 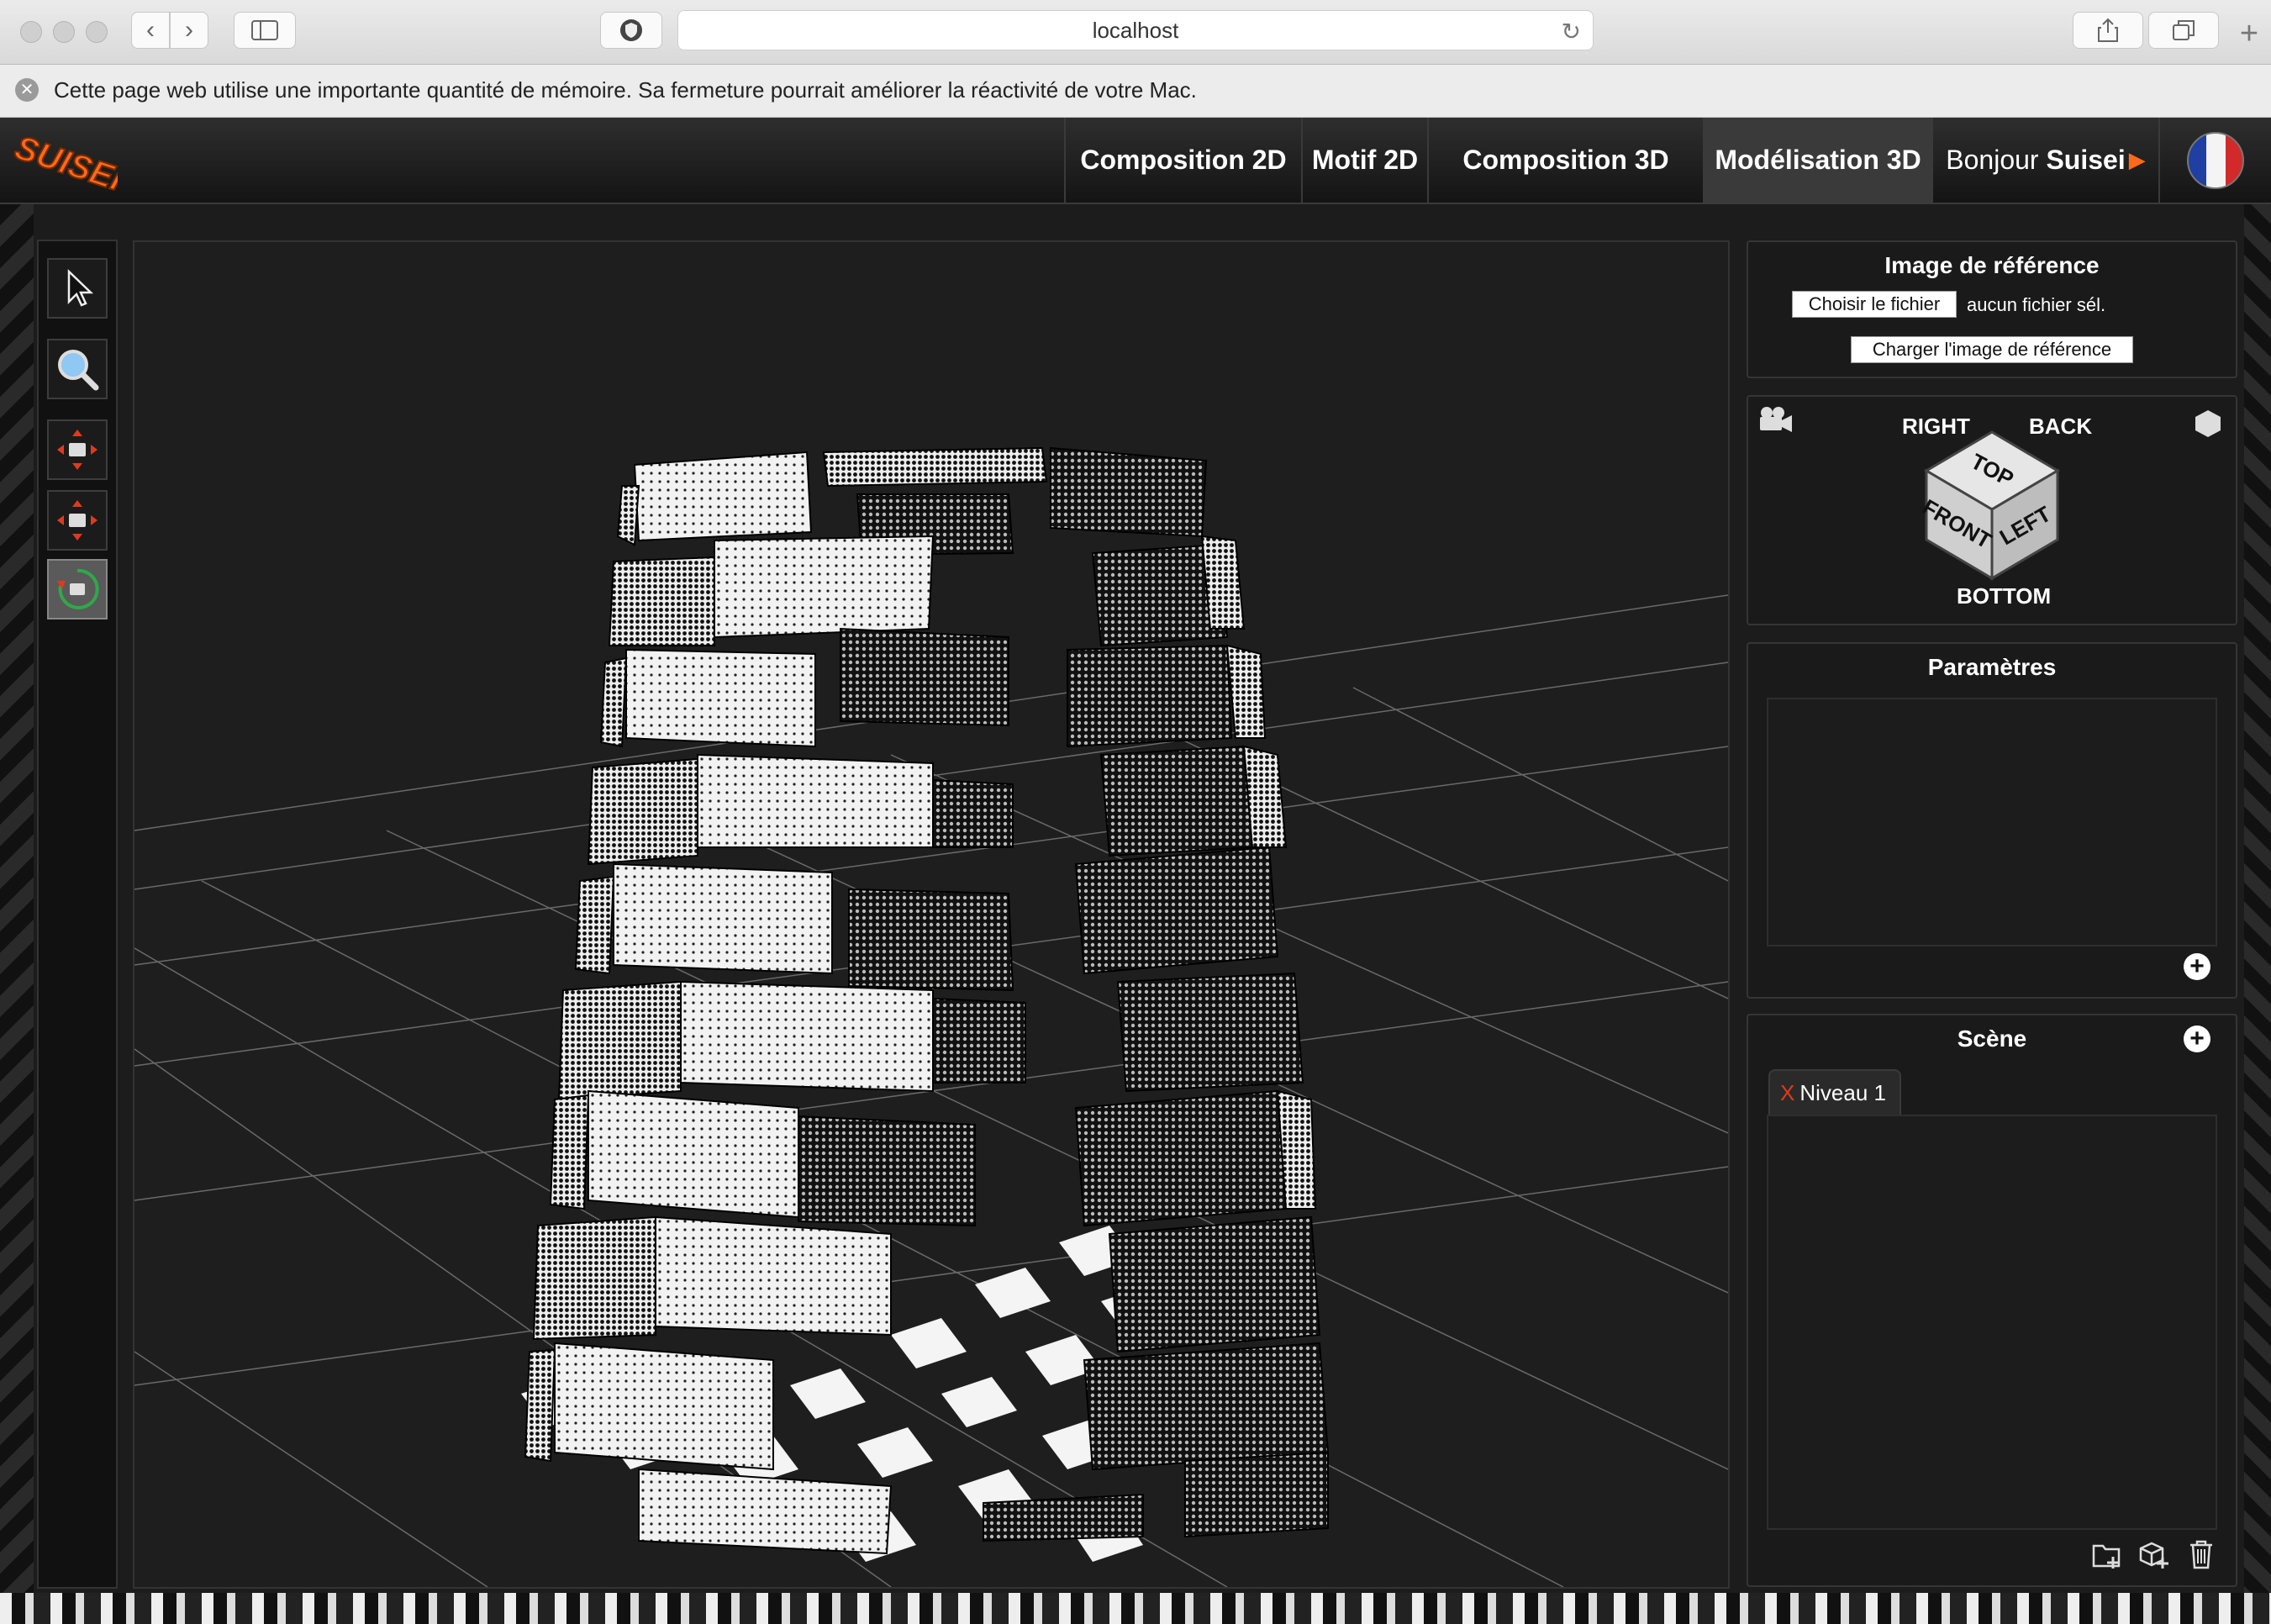 I want to click on flag-fr-icon, so click(x=2215, y=160).